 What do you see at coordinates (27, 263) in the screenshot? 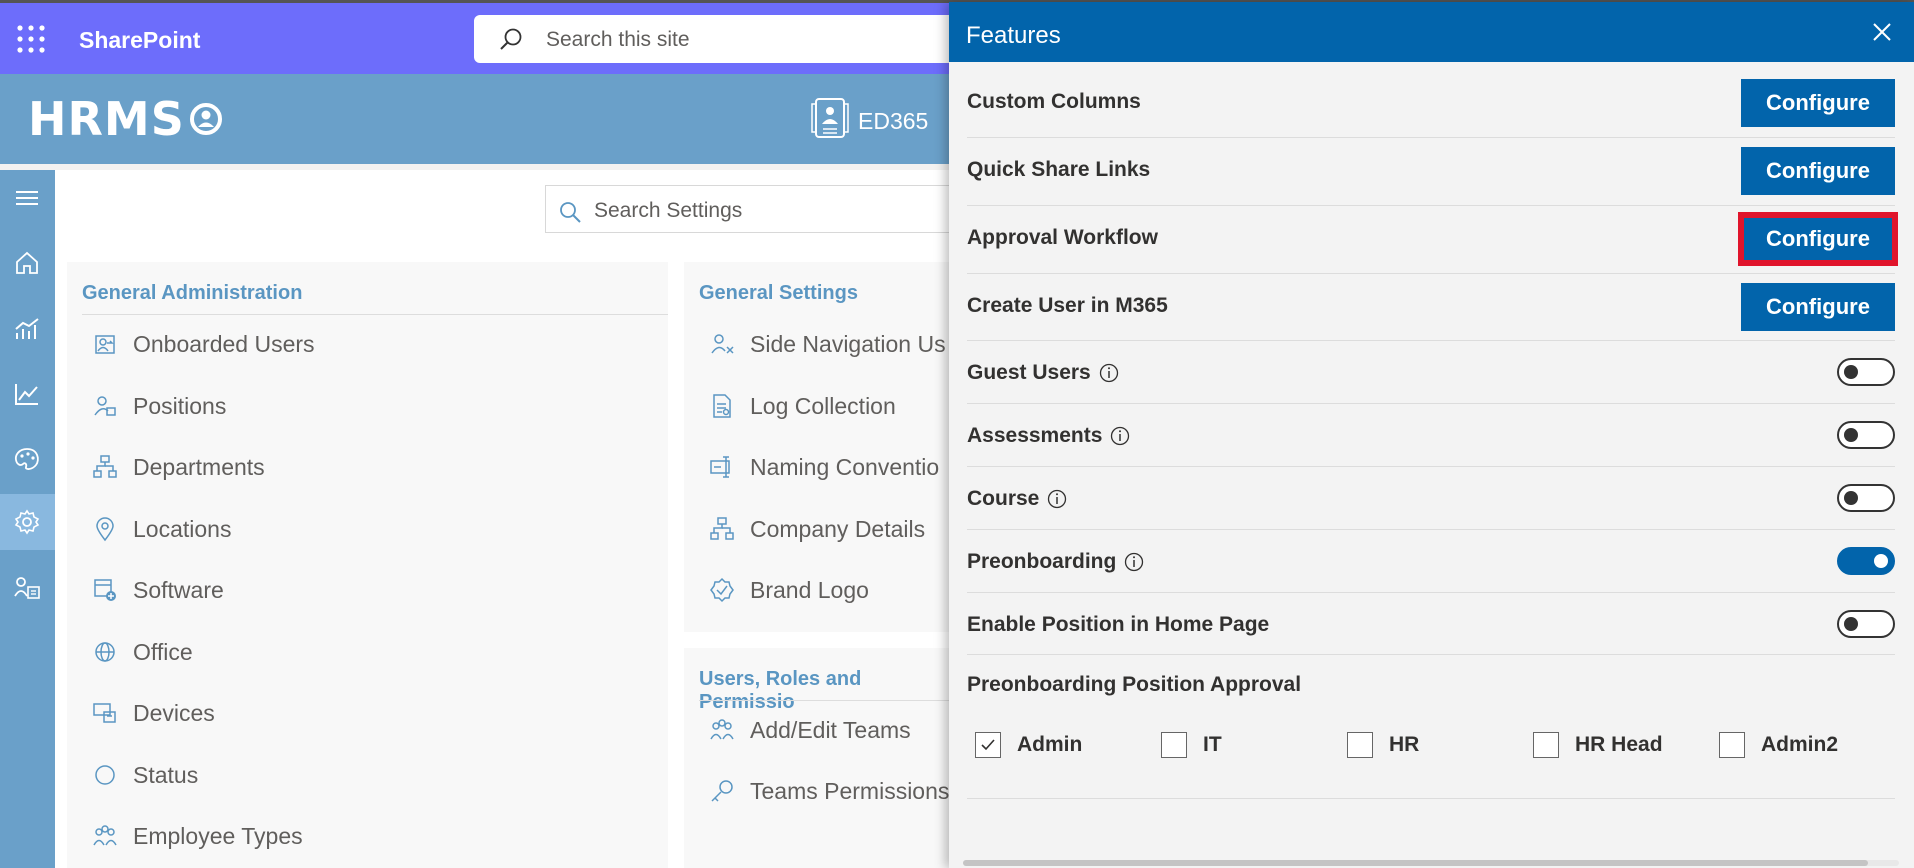
I see `rail-home` at bounding box center [27, 263].